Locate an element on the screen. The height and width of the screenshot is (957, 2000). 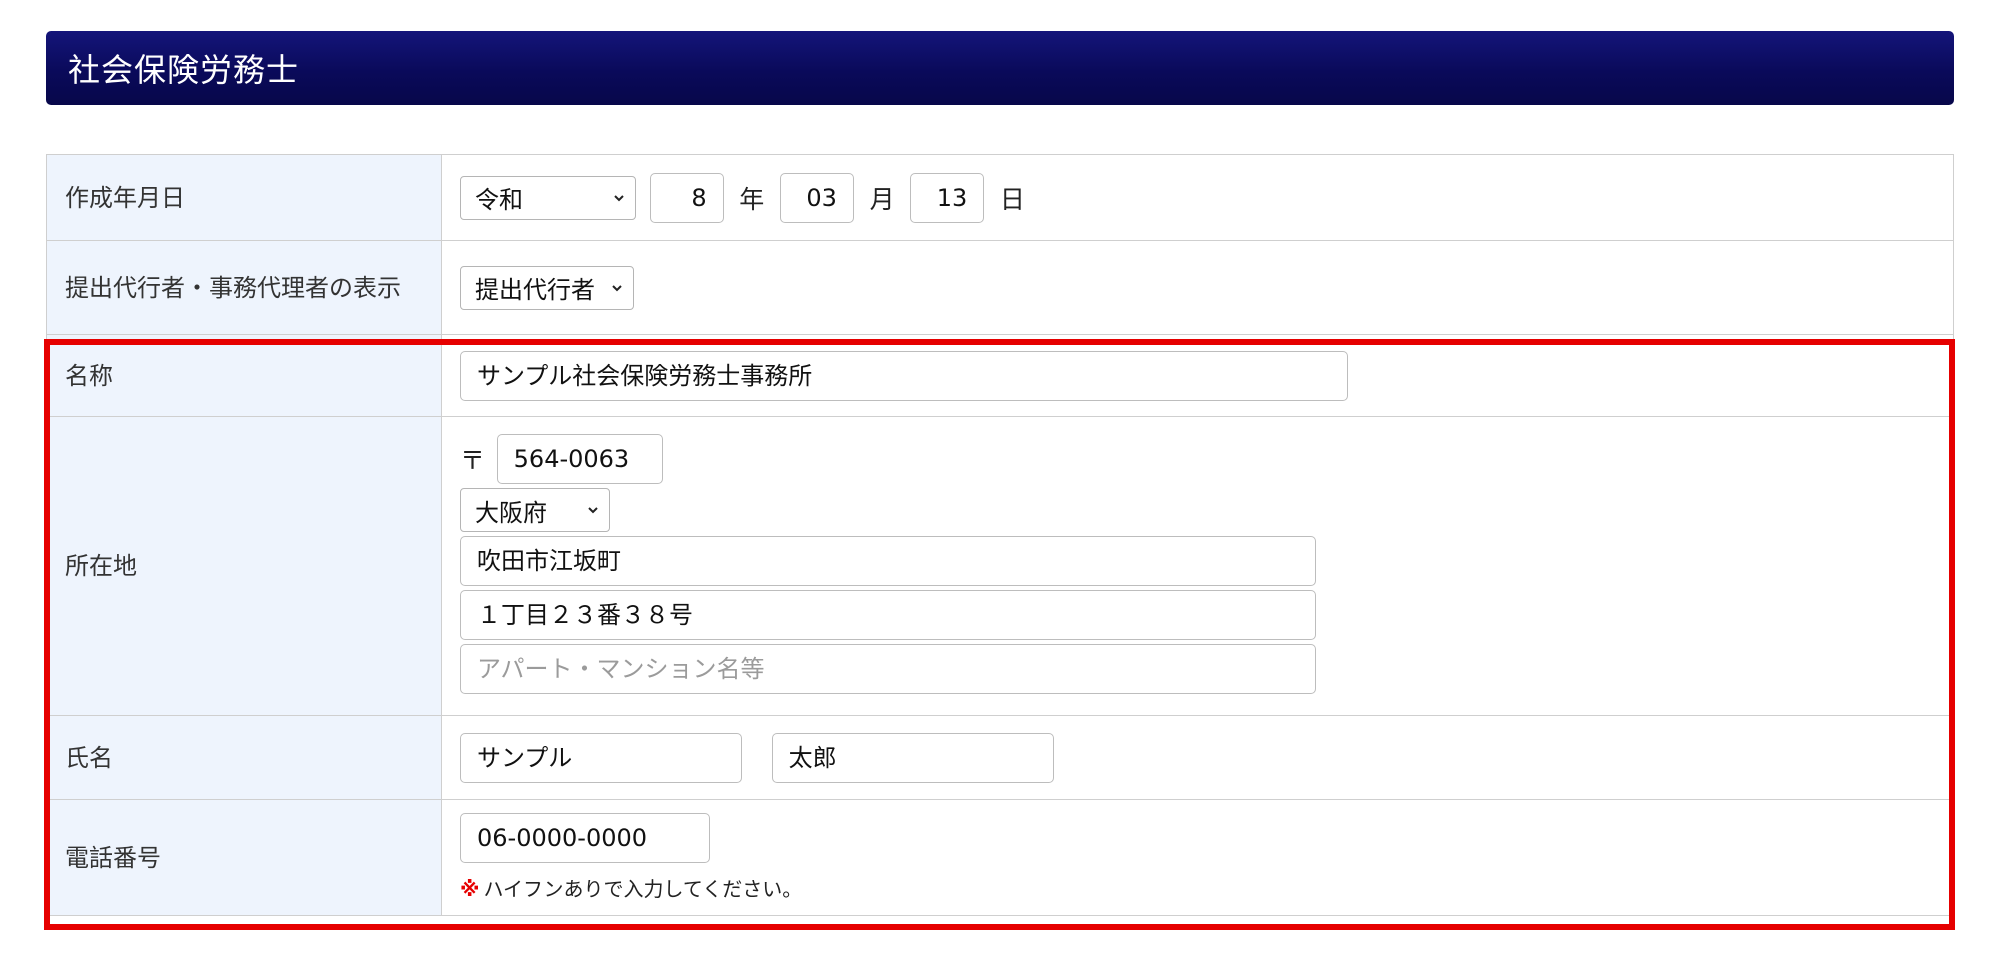
display-type-value: 提出代行者 is located at coordinates (535, 290).